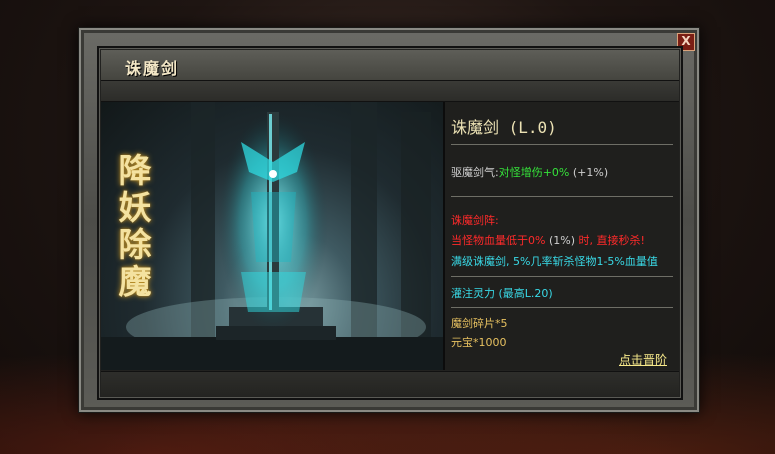 The image size is (775, 454). What do you see at coordinates (135, 281) in the screenshot?
I see `slogan-char: 魔` at bounding box center [135, 281].